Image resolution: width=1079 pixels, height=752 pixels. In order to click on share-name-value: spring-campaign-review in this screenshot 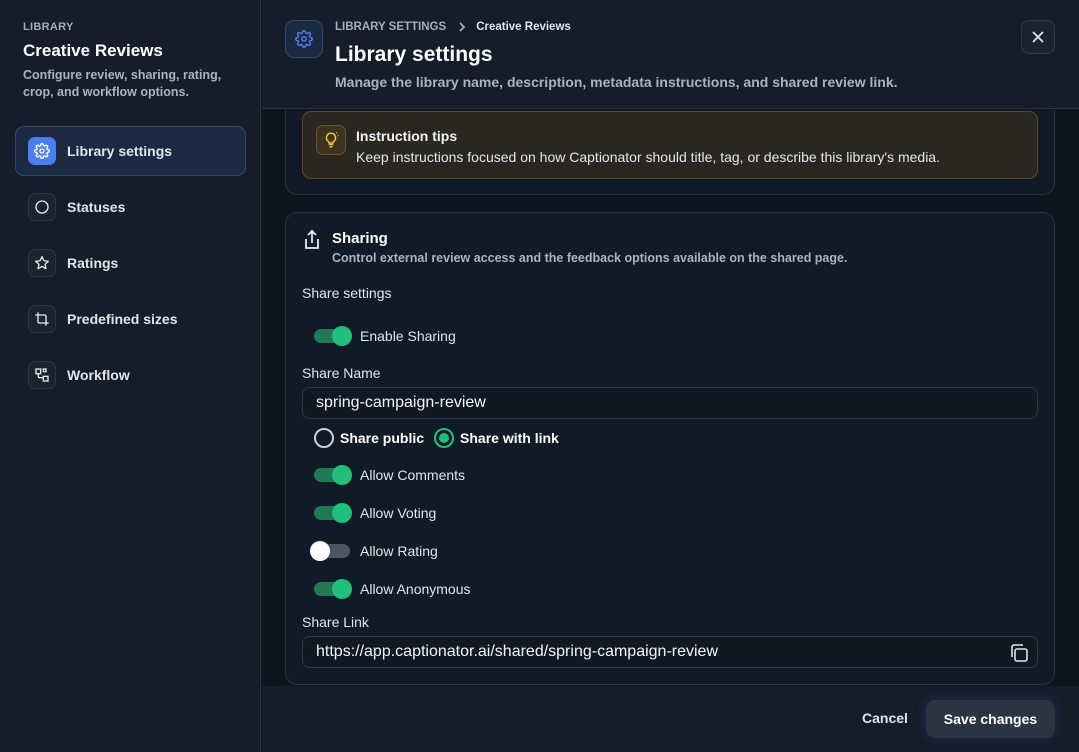, I will do `click(401, 402)`.